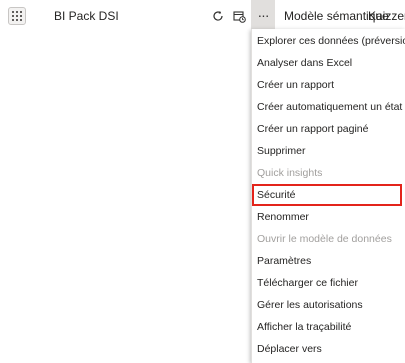 This screenshot has width=405, height=363. I want to click on menu-item-auto-create-report: Créer automatiquement un état, so click(331, 107).